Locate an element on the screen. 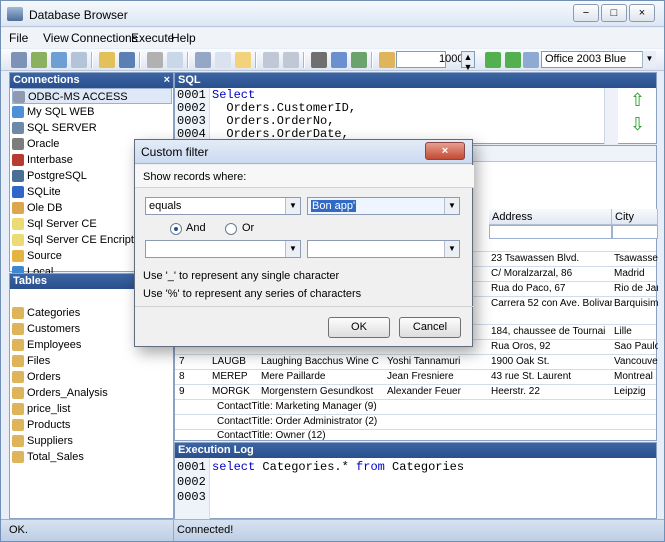  address-filter-cell is located at coordinates (550, 232).